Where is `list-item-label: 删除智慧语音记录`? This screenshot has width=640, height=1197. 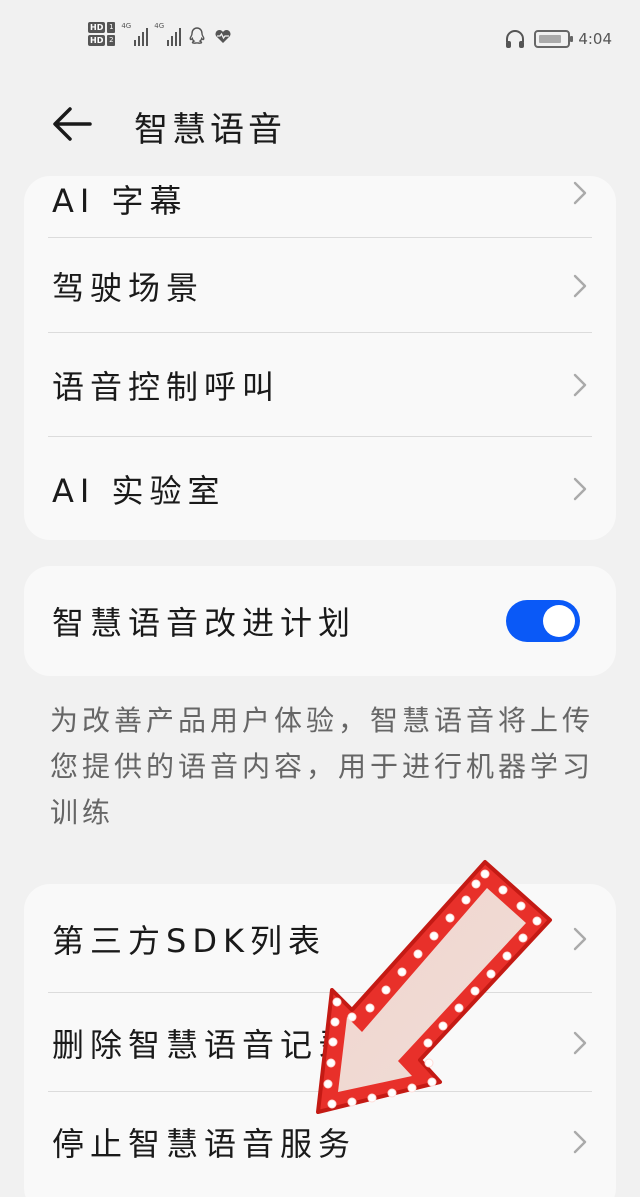
list-item-label: 删除智慧语音记录 is located at coordinates (204, 1045).